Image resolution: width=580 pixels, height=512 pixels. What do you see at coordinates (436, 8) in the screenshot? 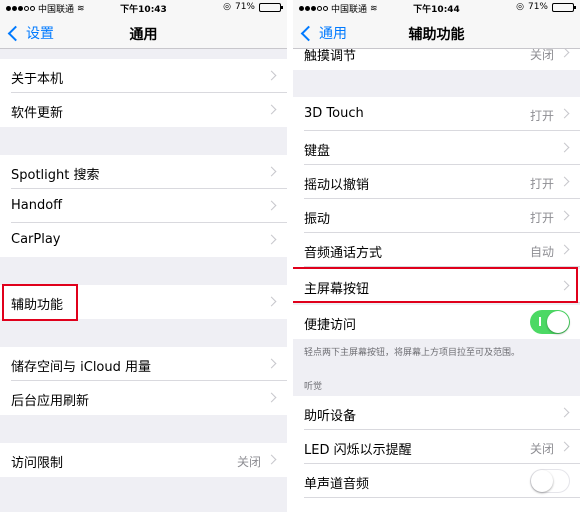
I see `status-bar: 中国联通 ≋ 下午10:44 ◎ 71%` at bounding box center [436, 8].